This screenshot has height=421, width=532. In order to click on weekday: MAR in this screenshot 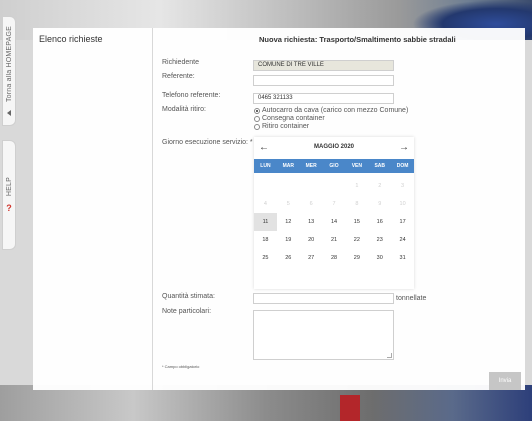, I will do `click(288, 166)`.